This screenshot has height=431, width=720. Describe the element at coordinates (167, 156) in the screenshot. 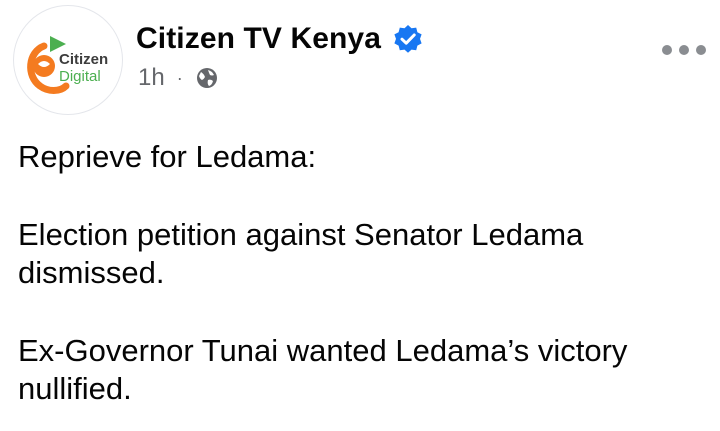

I see `post-paragraph-headline: Reprieve for Ledama:` at that location.